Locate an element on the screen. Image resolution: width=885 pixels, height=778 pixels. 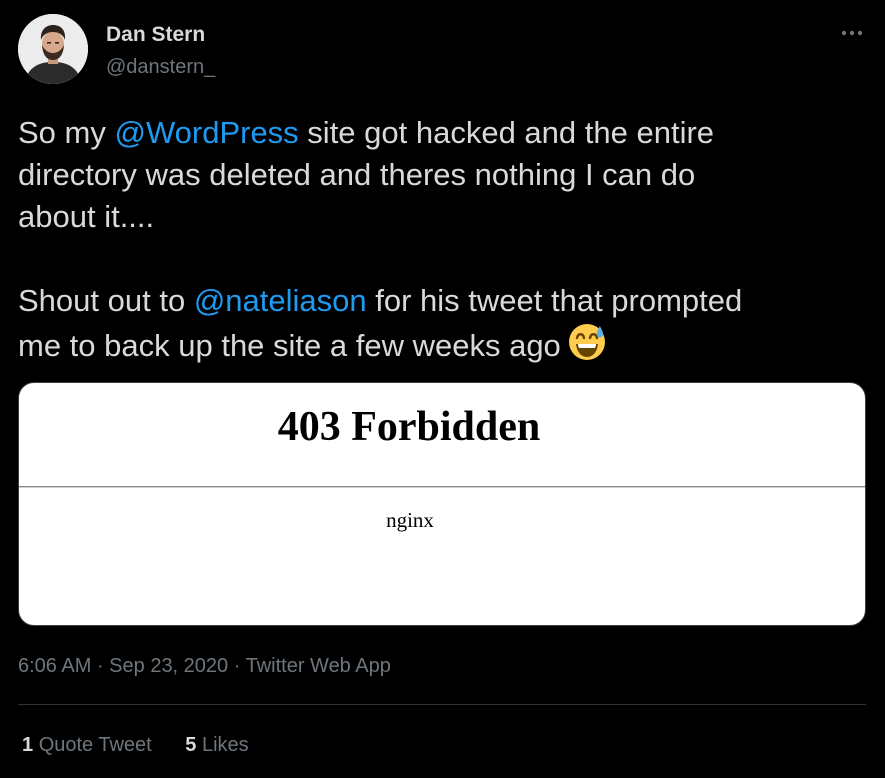
tweet-text-line: me to back up the site a few weeks ago is located at coordinates (445, 347).